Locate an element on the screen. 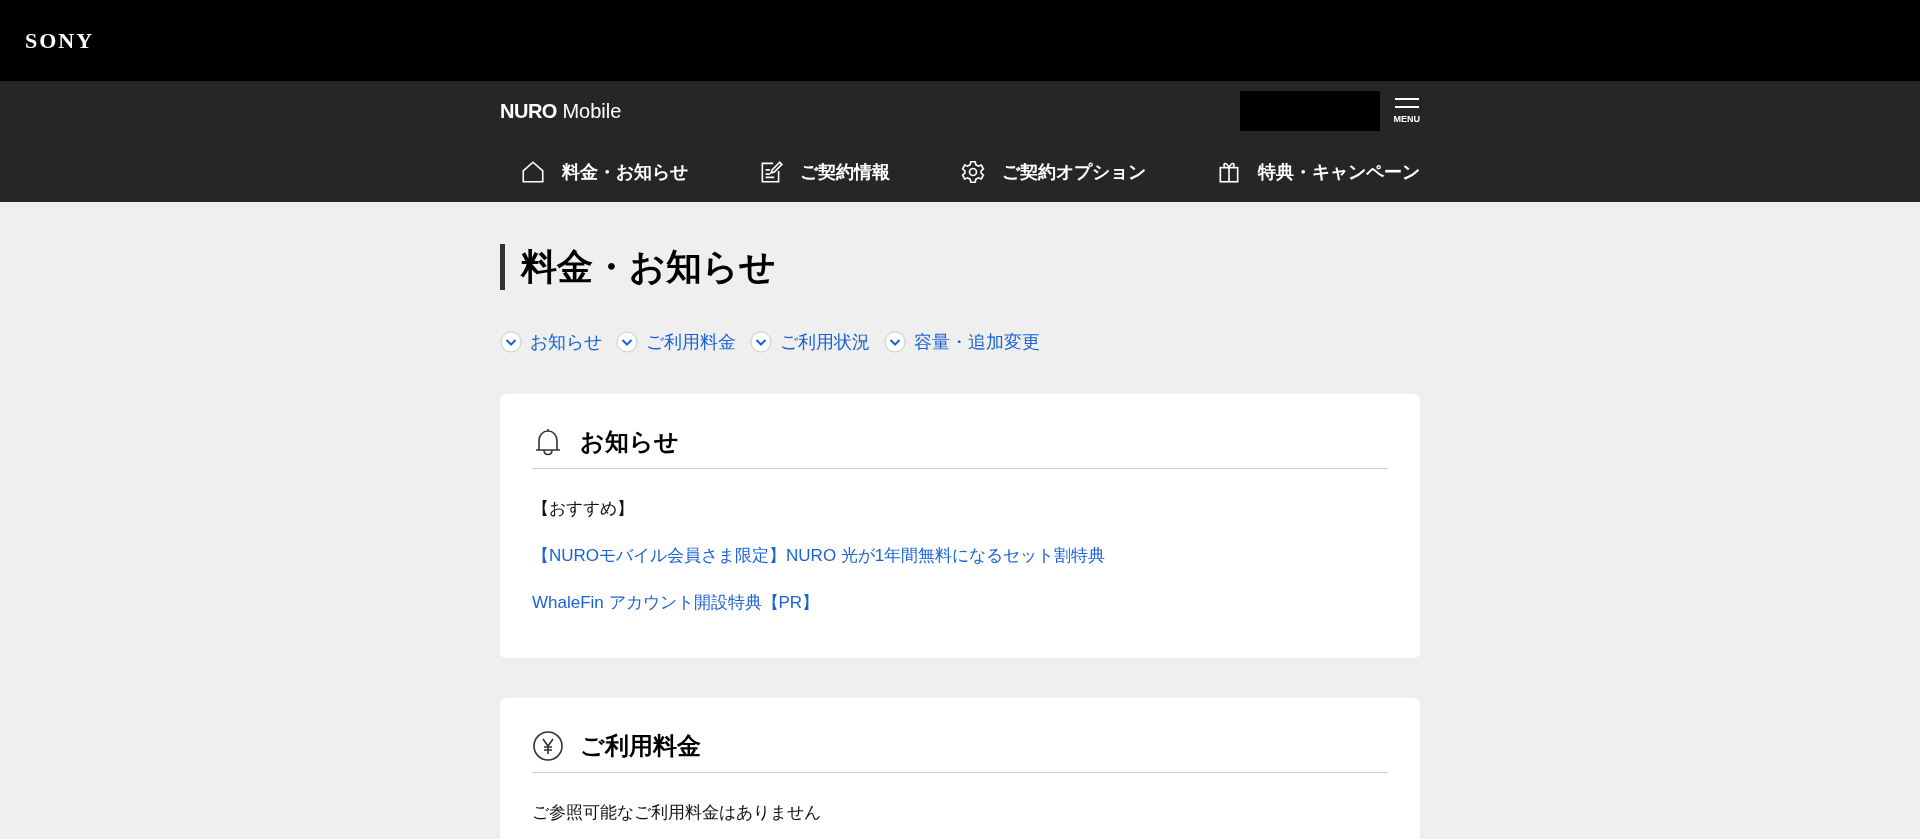  site-logo: NURO Mobile is located at coordinates (561, 111).